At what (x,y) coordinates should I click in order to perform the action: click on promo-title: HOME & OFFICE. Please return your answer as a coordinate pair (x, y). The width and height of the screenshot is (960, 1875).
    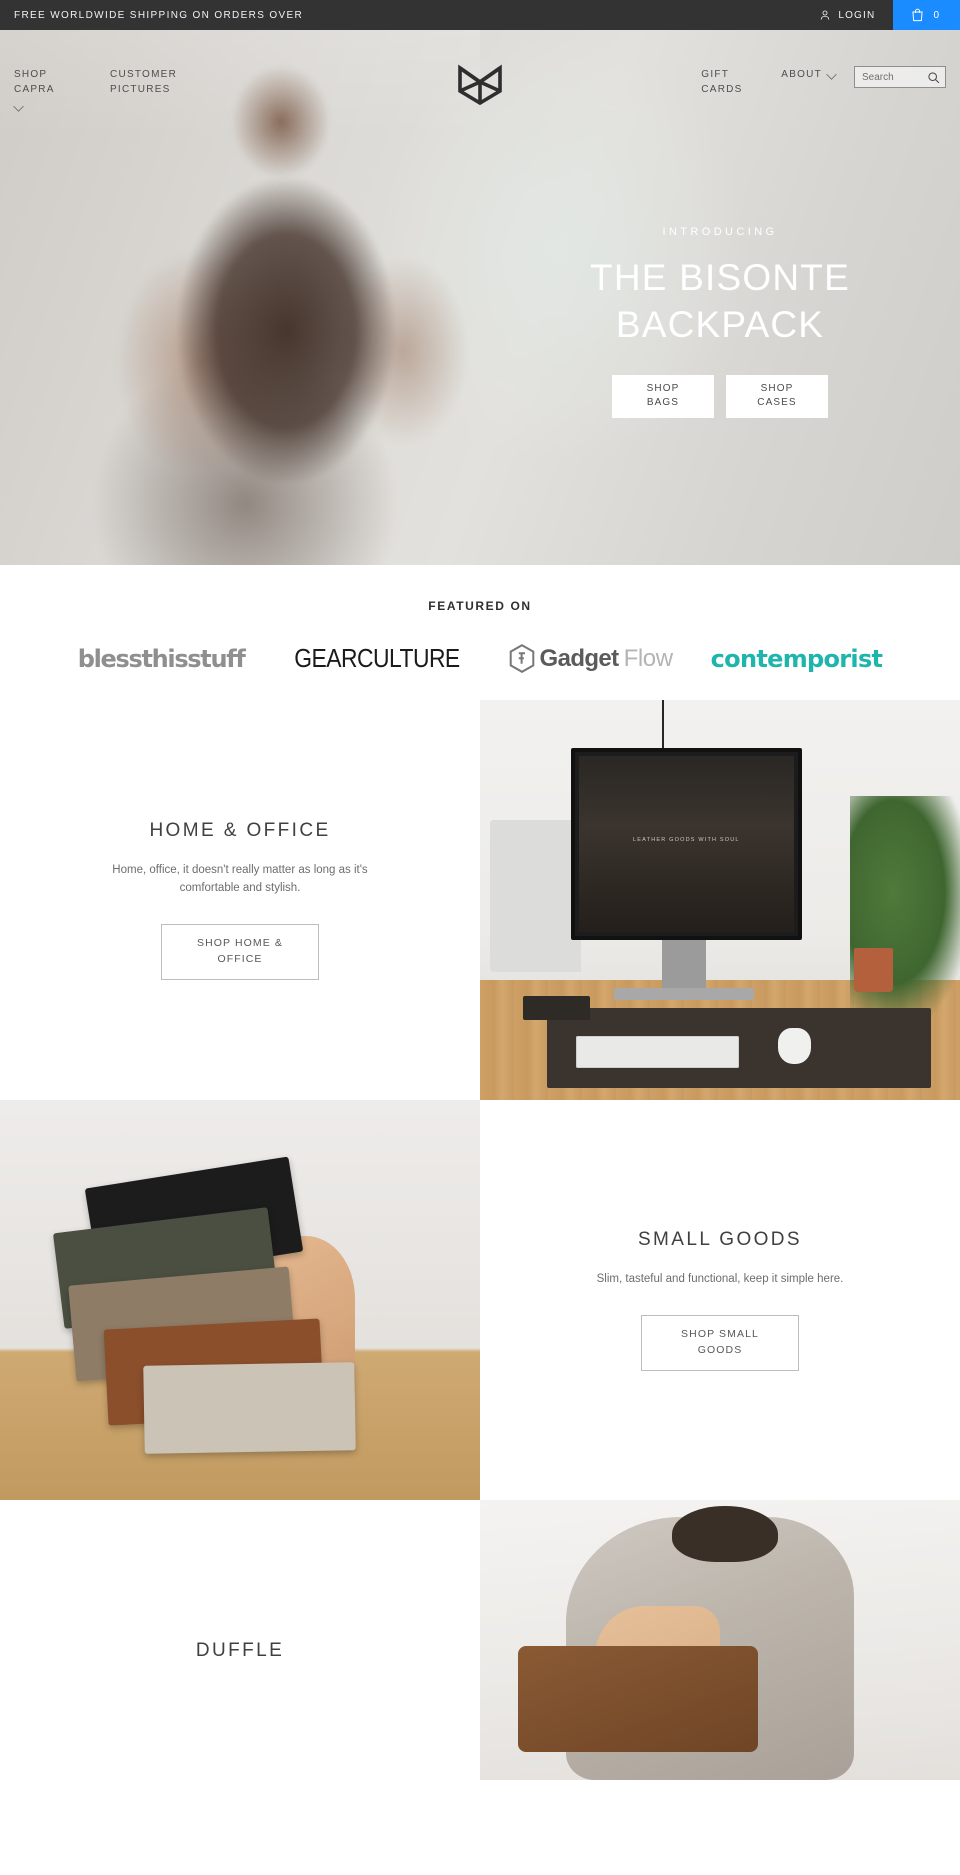
    Looking at the image, I should click on (240, 831).